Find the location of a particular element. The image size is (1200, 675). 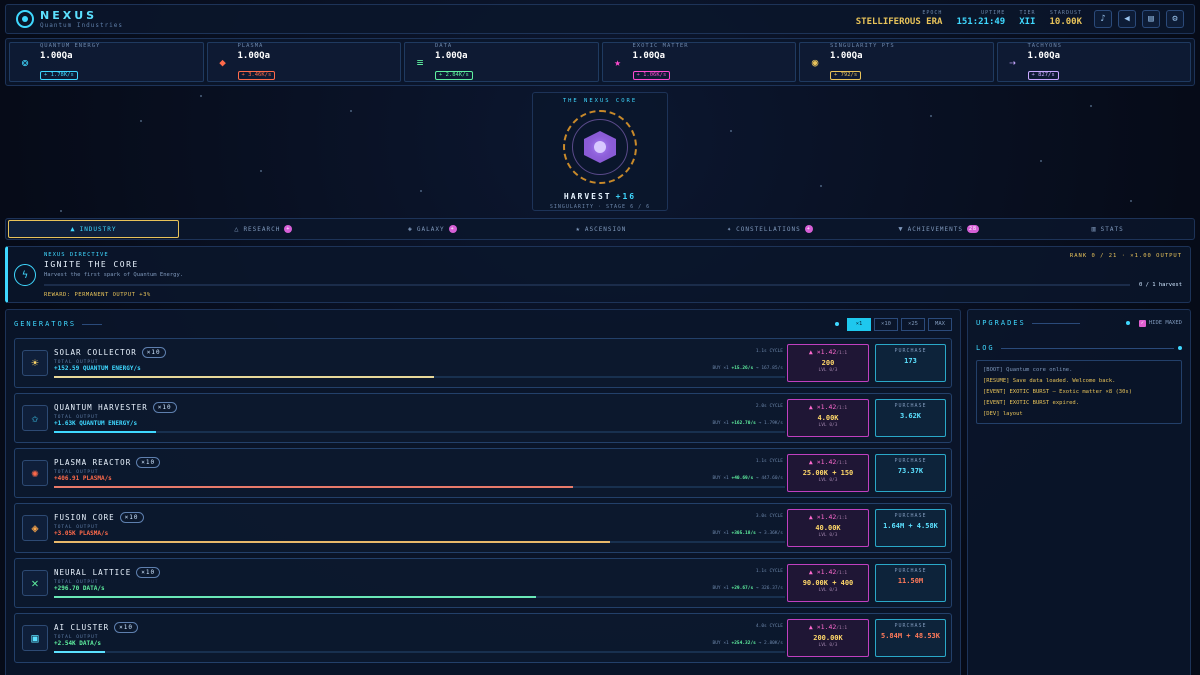

settings-button: ⚙ is located at coordinates (1175, 19).